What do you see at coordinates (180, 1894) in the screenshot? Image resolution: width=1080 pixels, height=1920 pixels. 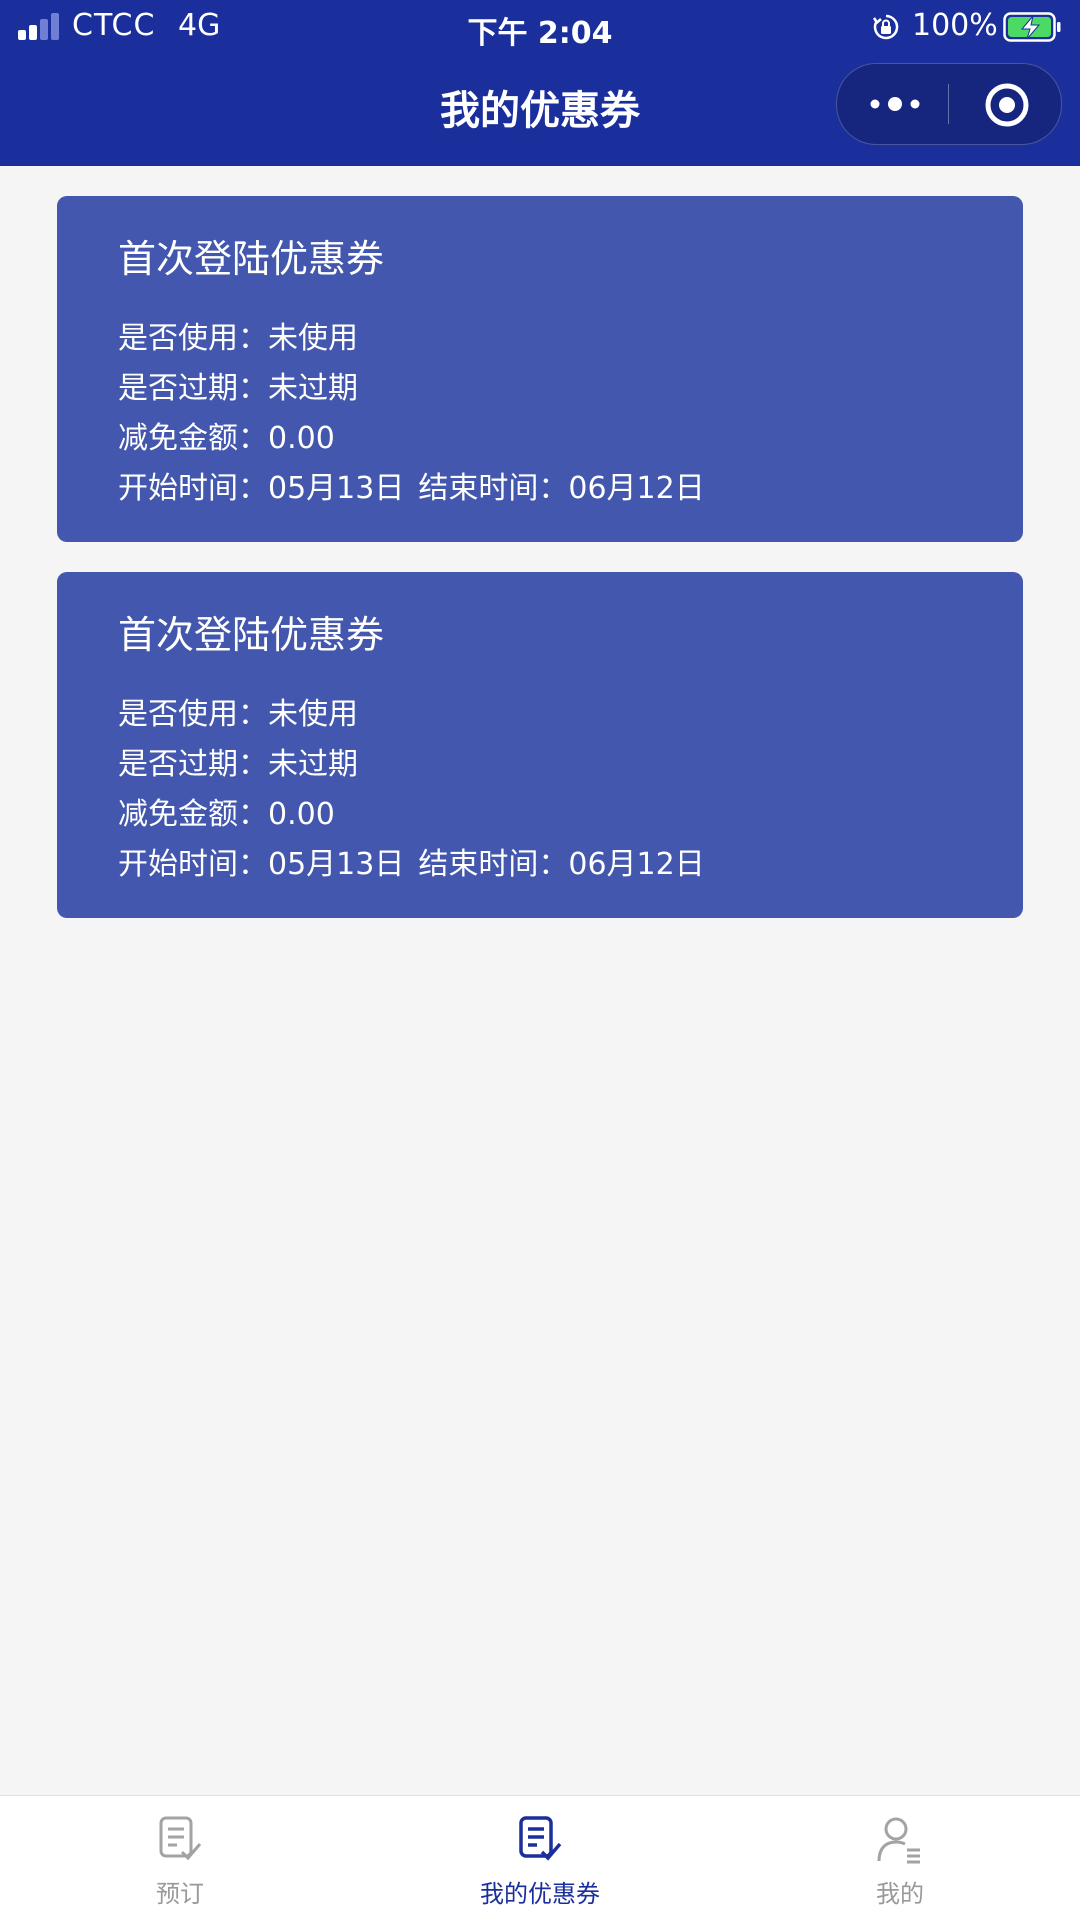 I see `tab-booking-label: 预订` at bounding box center [180, 1894].